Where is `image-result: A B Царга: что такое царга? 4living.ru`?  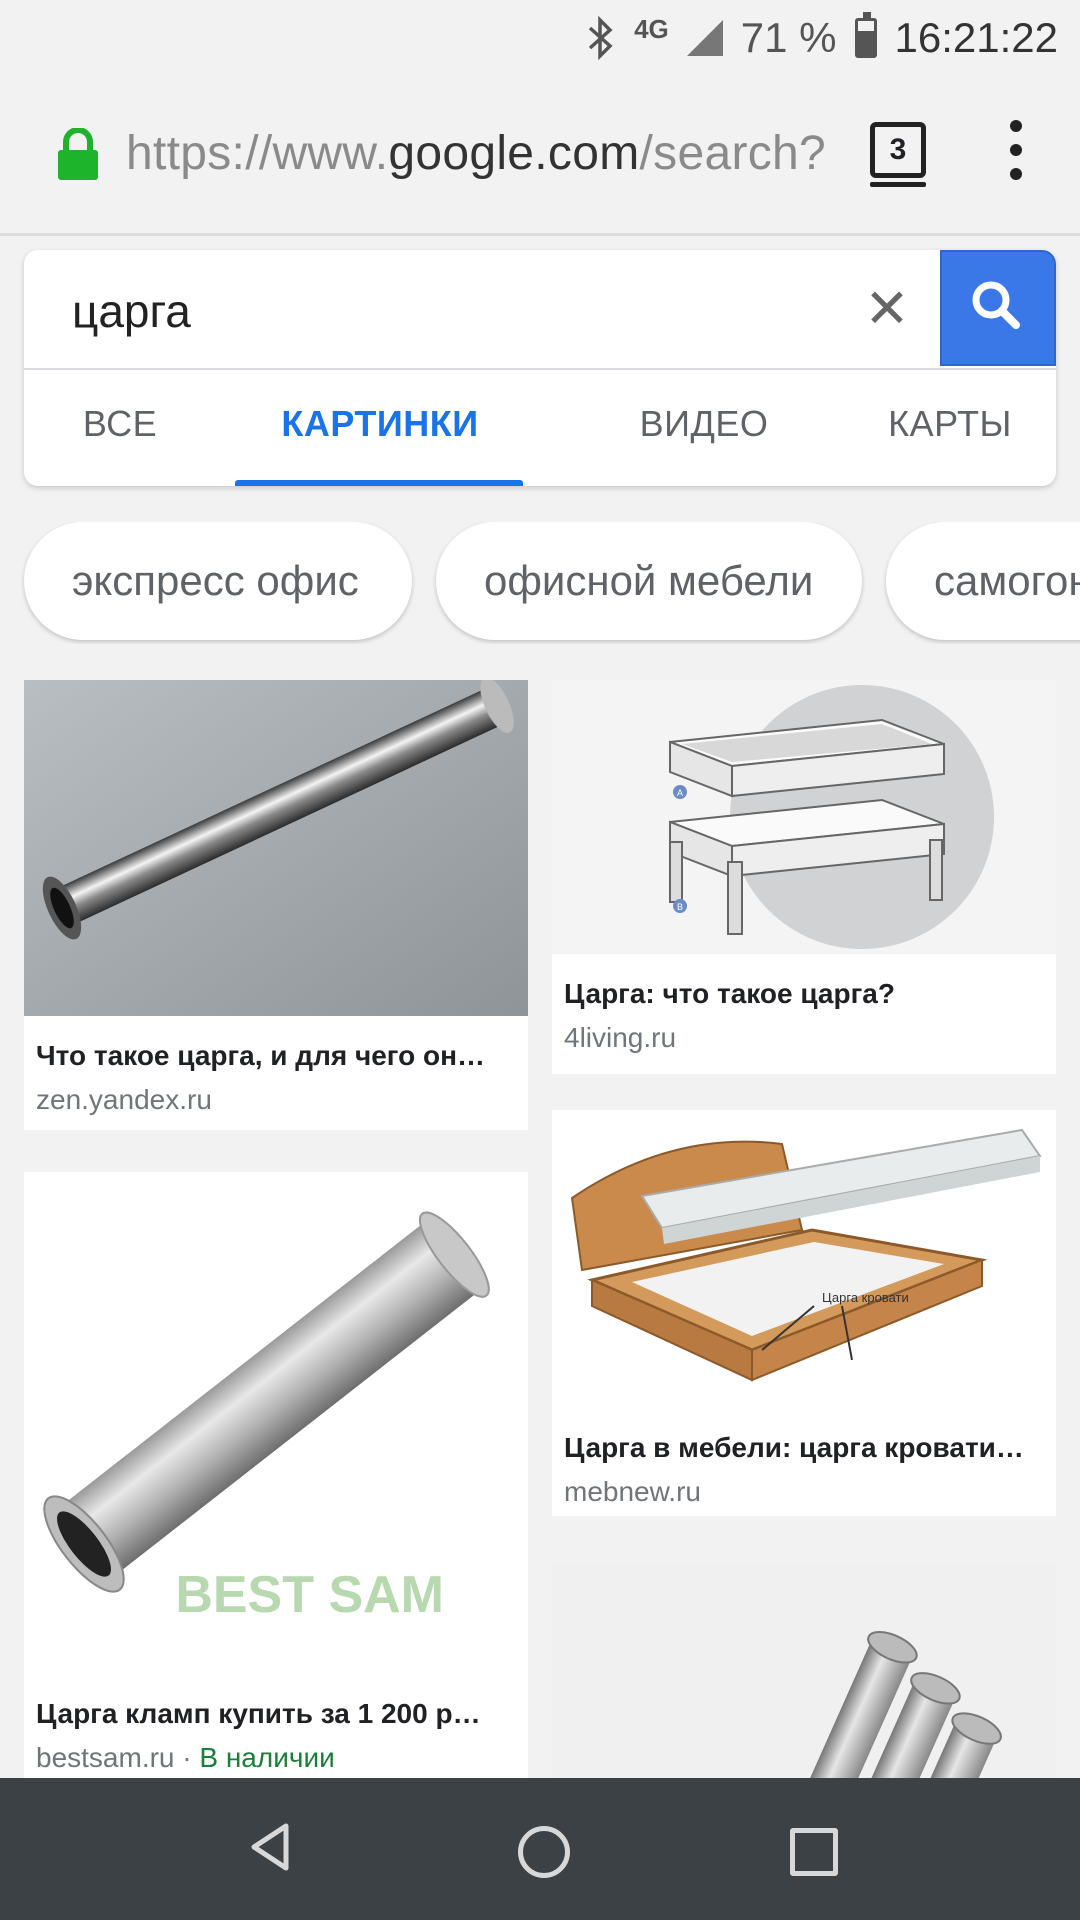 image-result: A B Царга: что такое царга? 4living.ru is located at coordinates (804, 877).